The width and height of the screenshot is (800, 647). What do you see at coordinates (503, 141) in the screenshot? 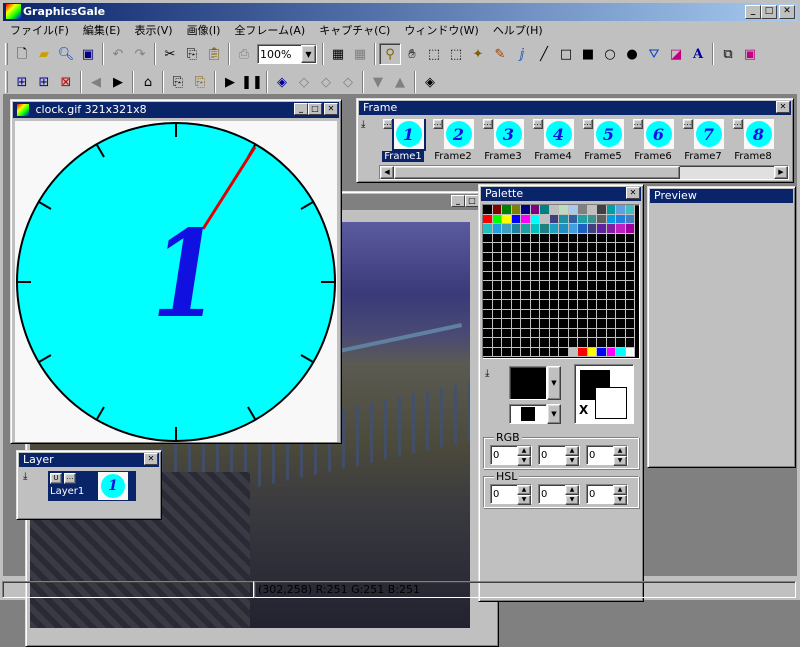
I see `frame-thumb: … 3 Frame3` at bounding box center [503, 141].